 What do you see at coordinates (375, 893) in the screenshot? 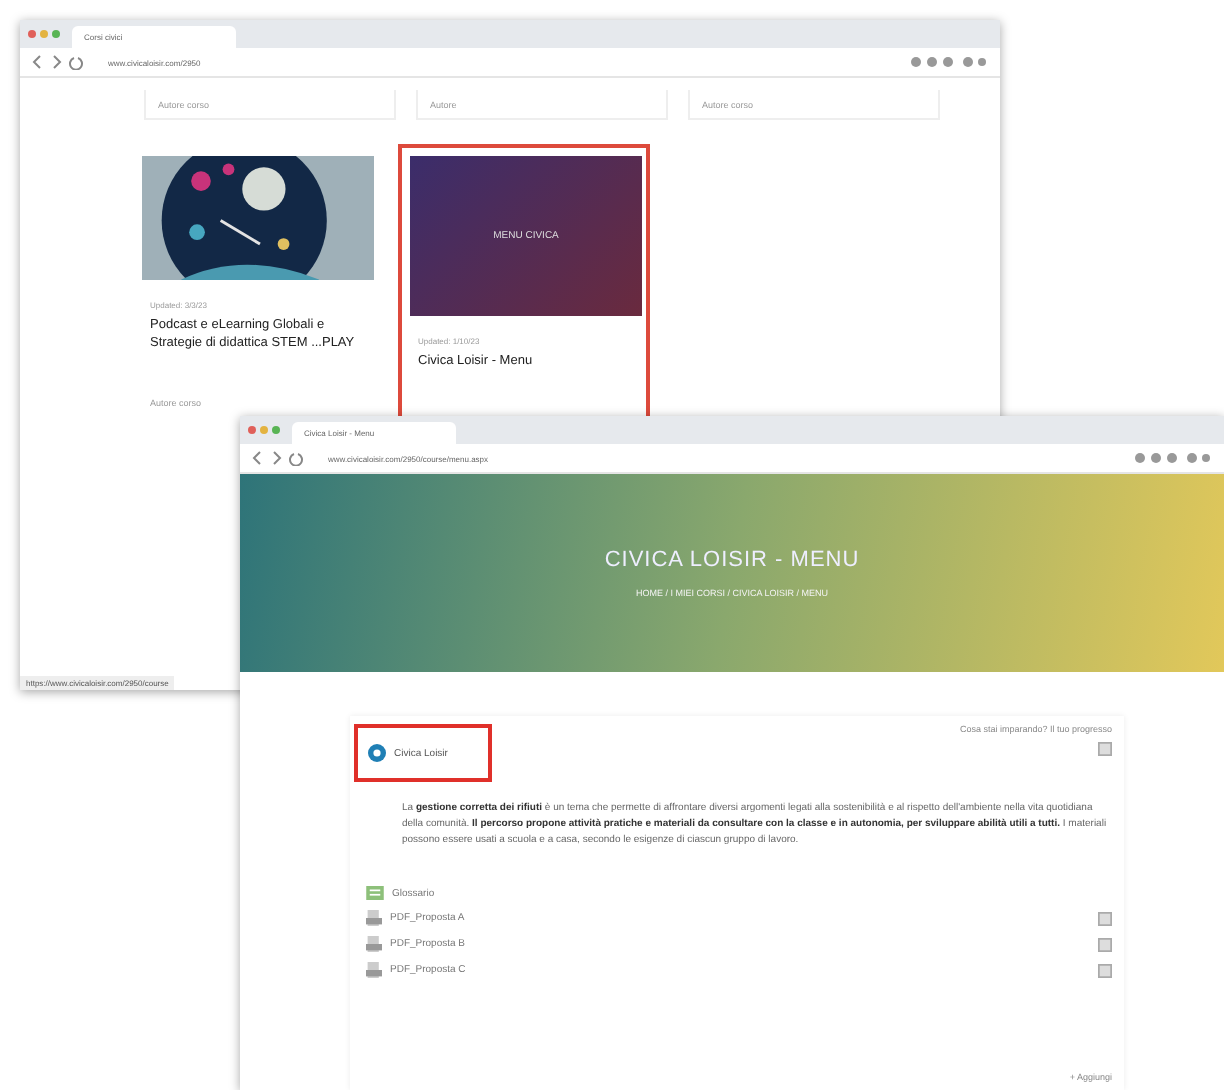
I see `glossary-icon` at bounding box center [375, 893].